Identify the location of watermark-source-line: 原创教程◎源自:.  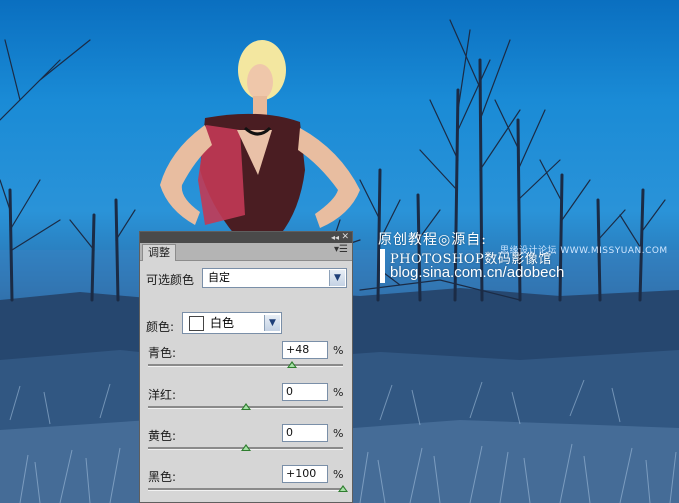
(432, 240).